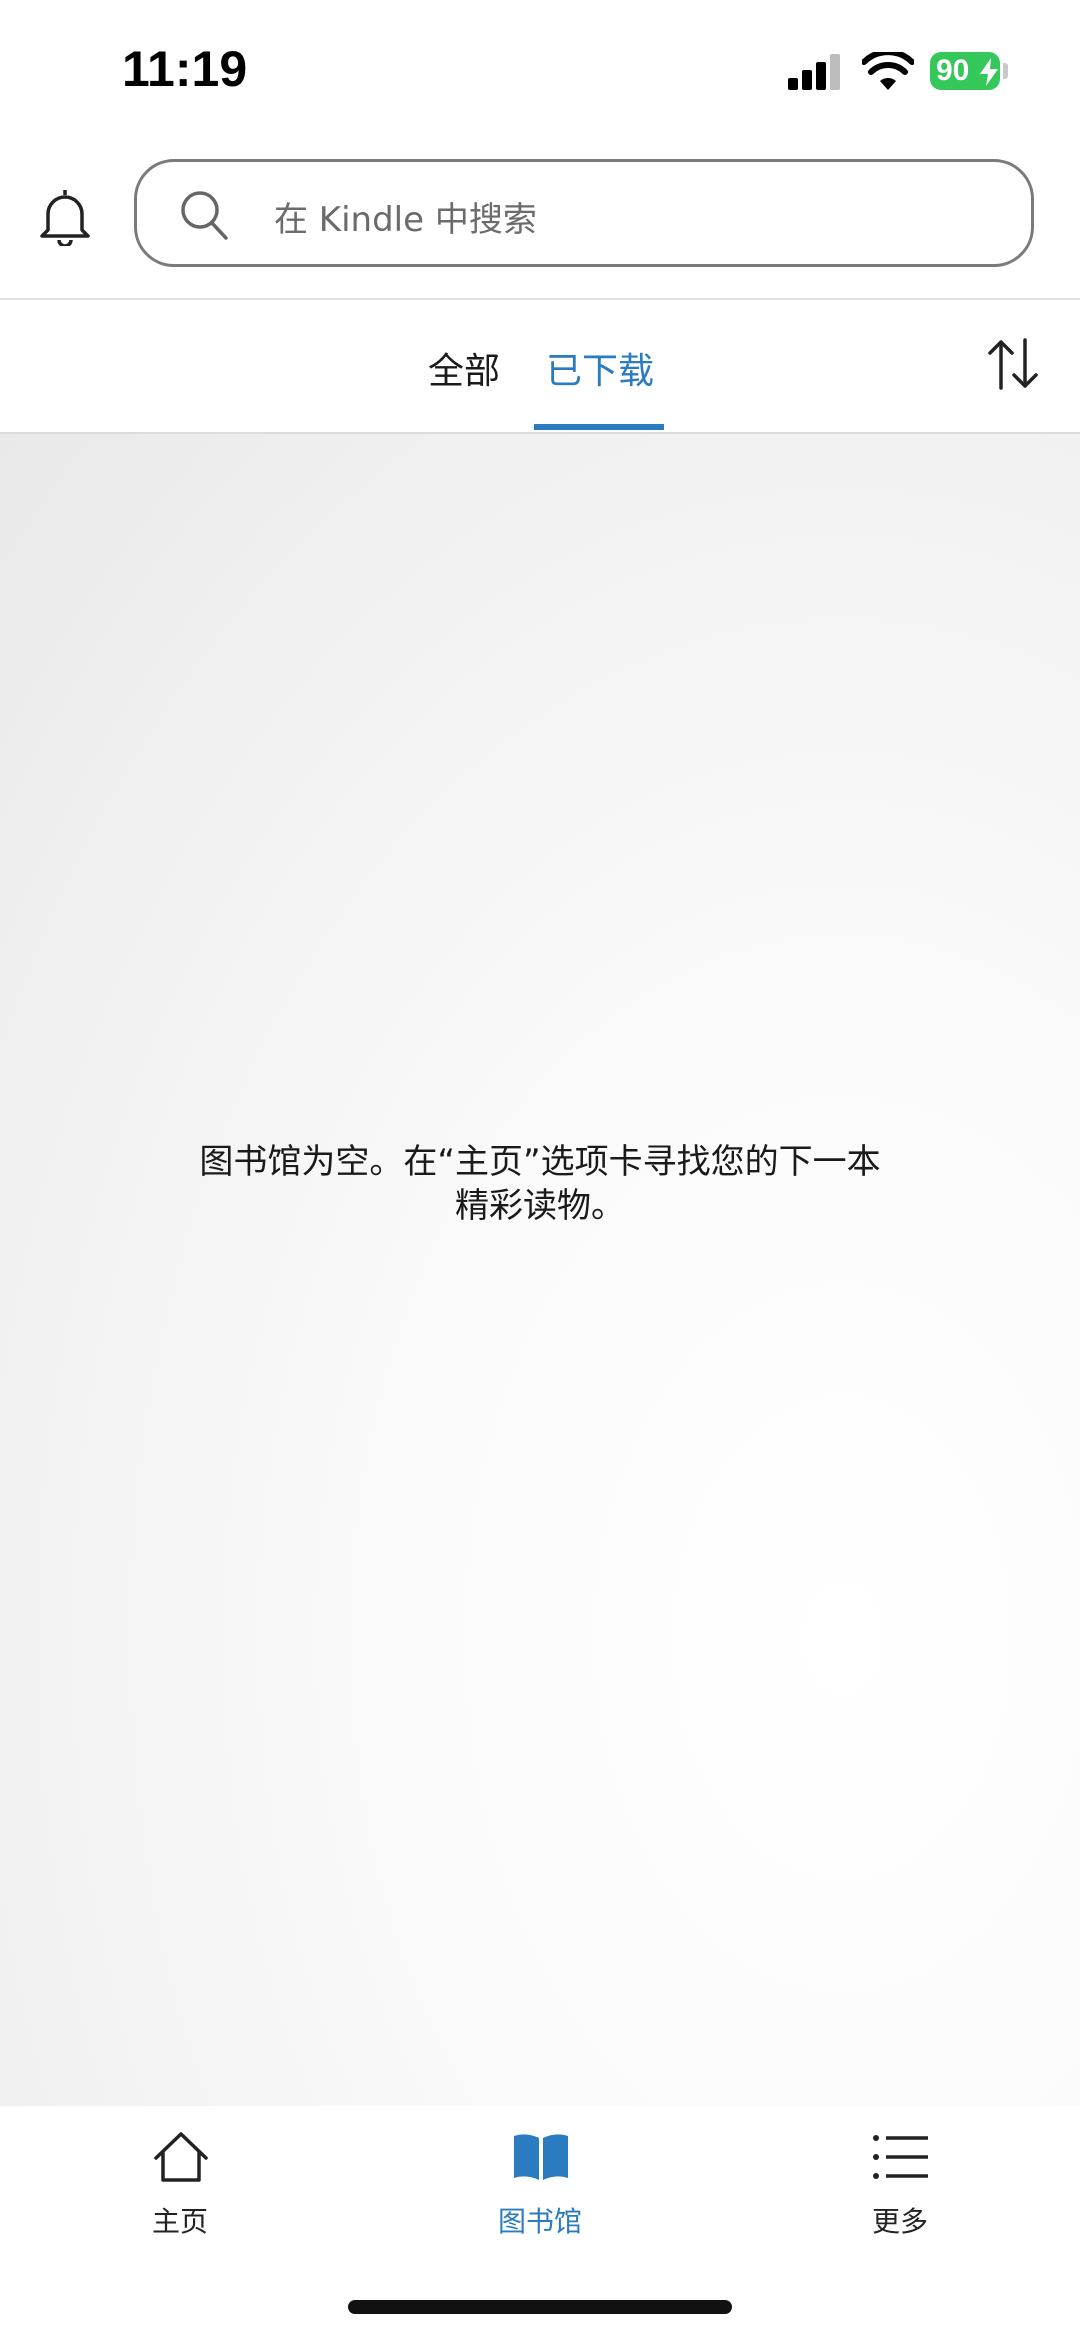 The image size is (1080, 2337). What do you see at coordinates (540, 2181) in the screenshot?
I see `nav-library: 图书馆` at bounding box center [540, 2181].